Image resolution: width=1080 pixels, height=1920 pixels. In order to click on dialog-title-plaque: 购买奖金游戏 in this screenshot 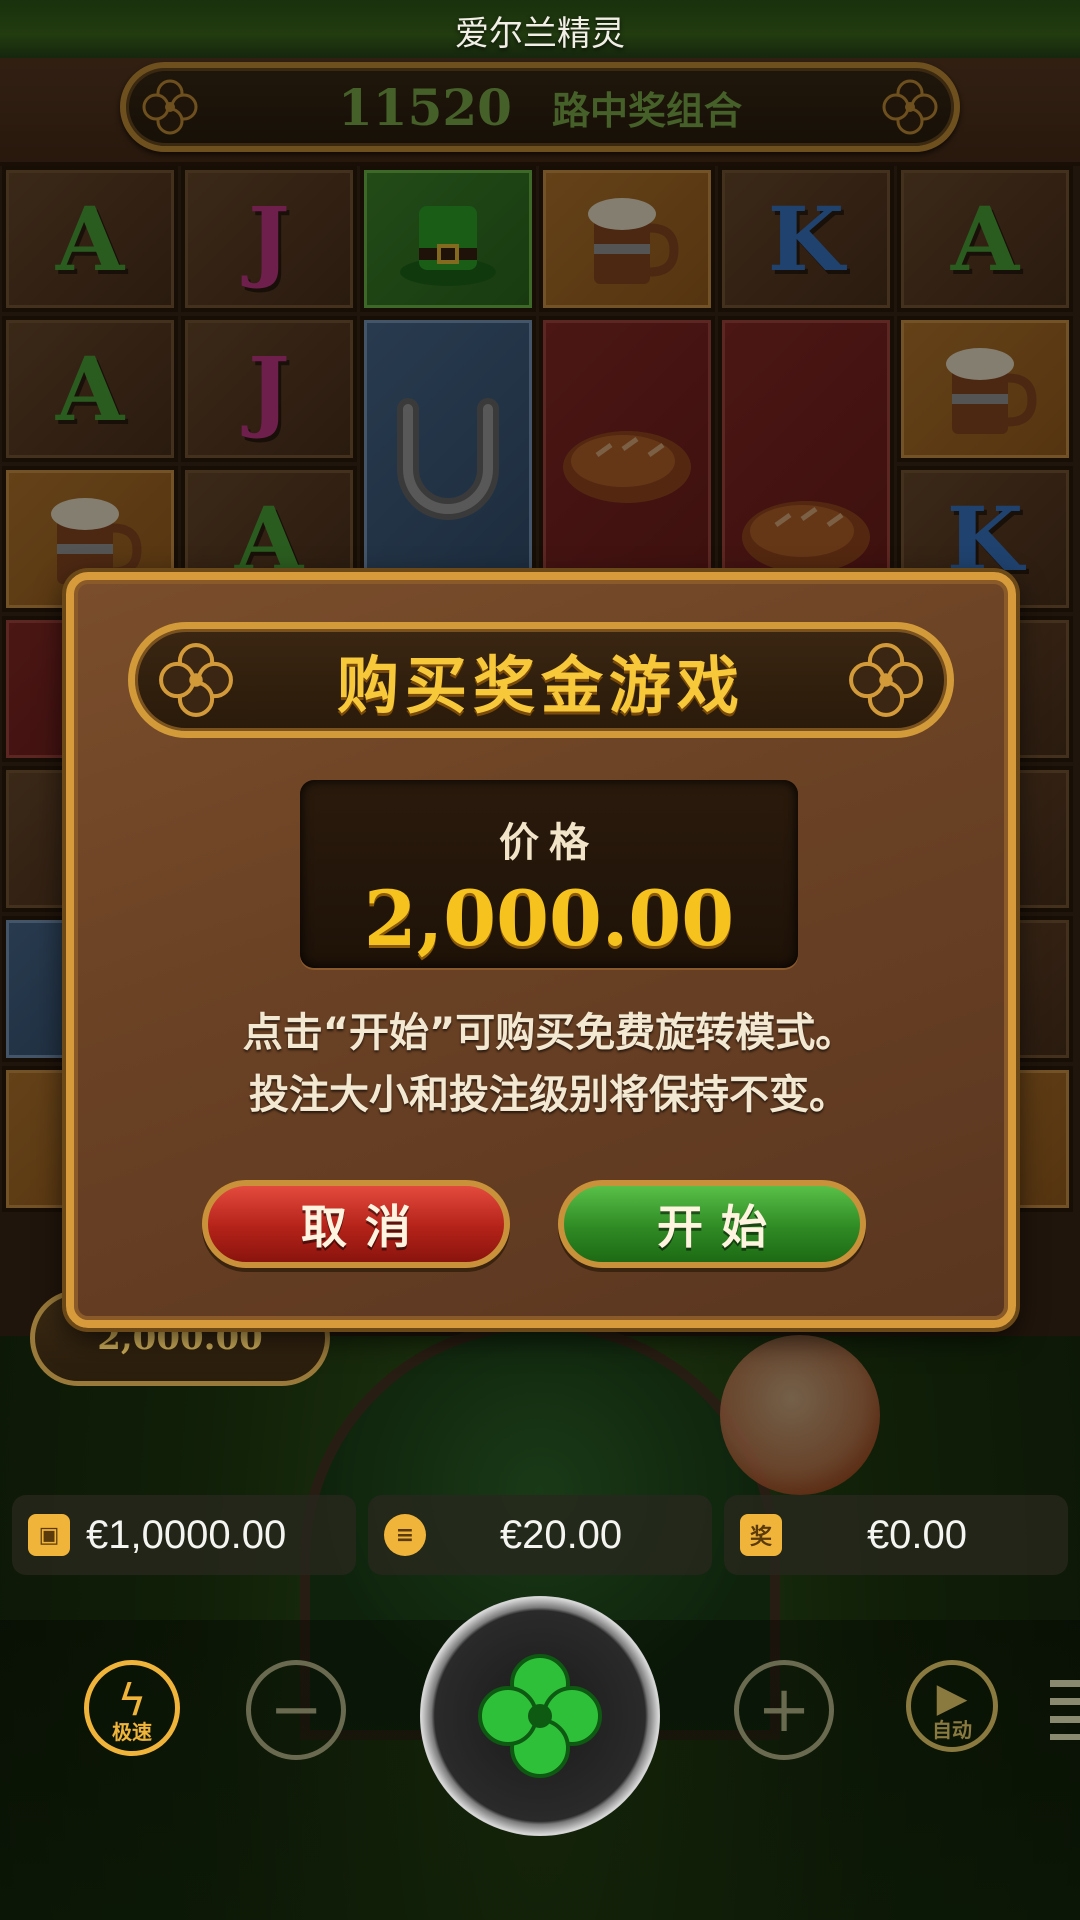, I will do `click(541, 680)`.